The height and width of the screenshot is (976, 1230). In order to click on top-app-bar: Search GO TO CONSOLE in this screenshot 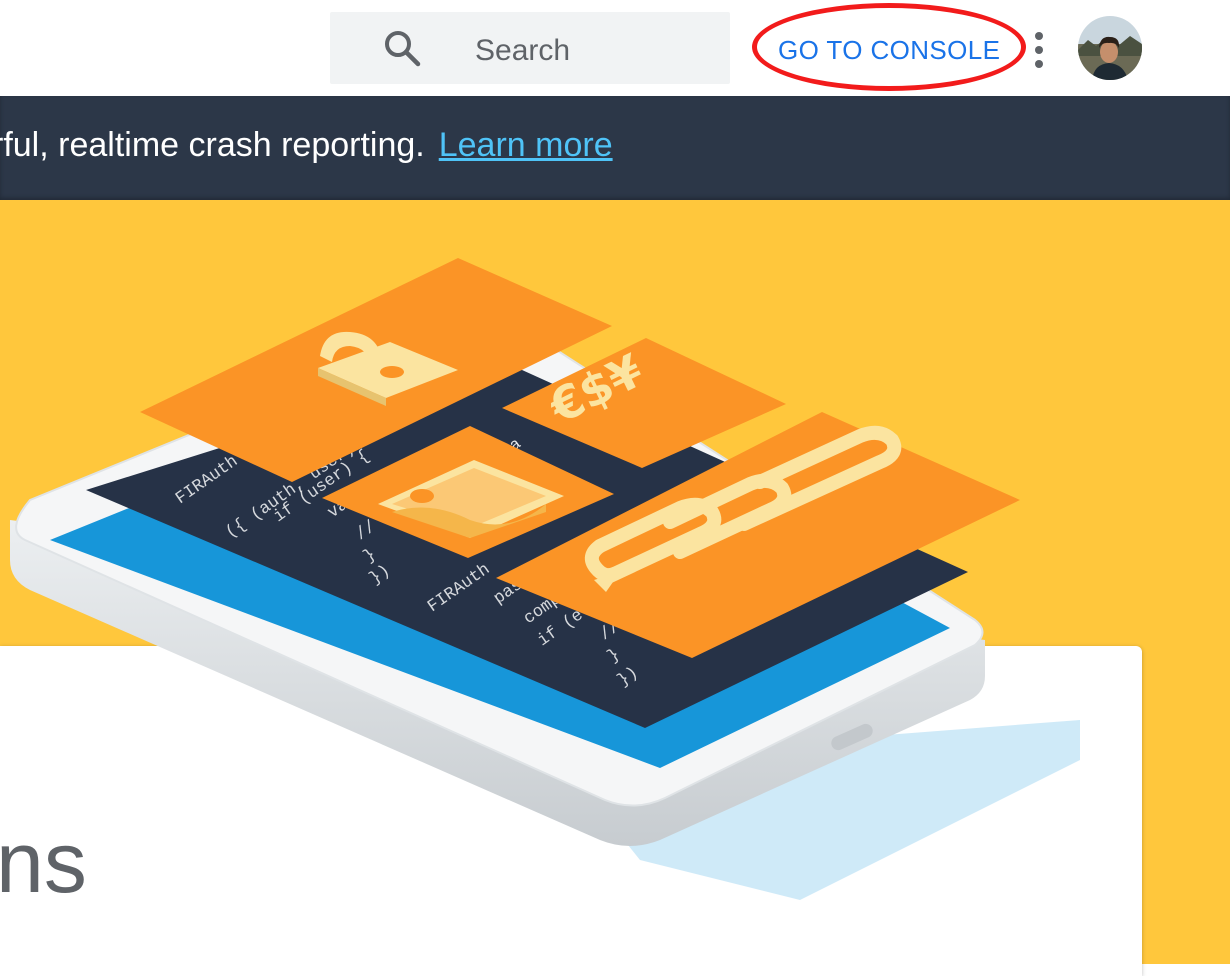, I will do `click(615, 48)`.